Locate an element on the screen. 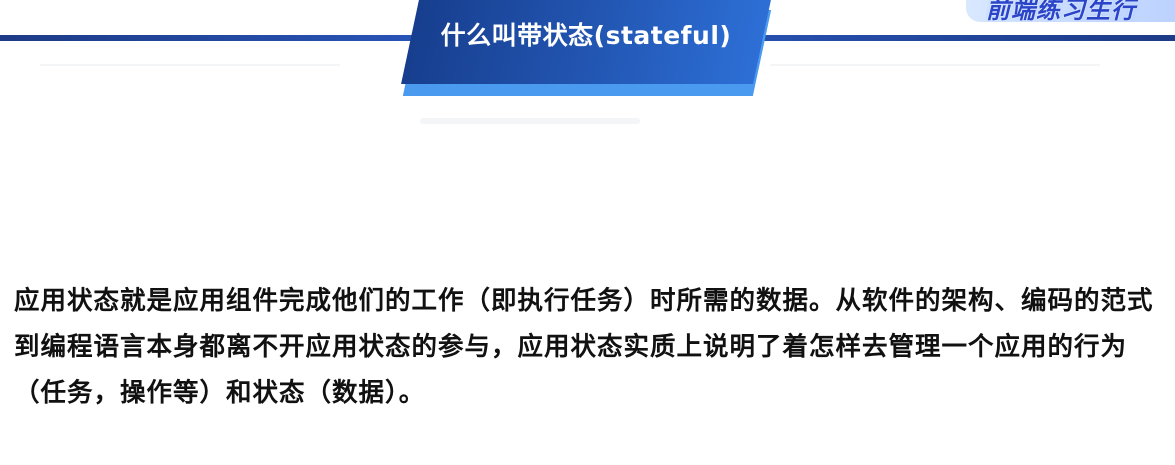 The height and width of the screenshot is (465, 1175). title-banner: 什么叫带状态(stateful) is located at coordinates (590, 48).